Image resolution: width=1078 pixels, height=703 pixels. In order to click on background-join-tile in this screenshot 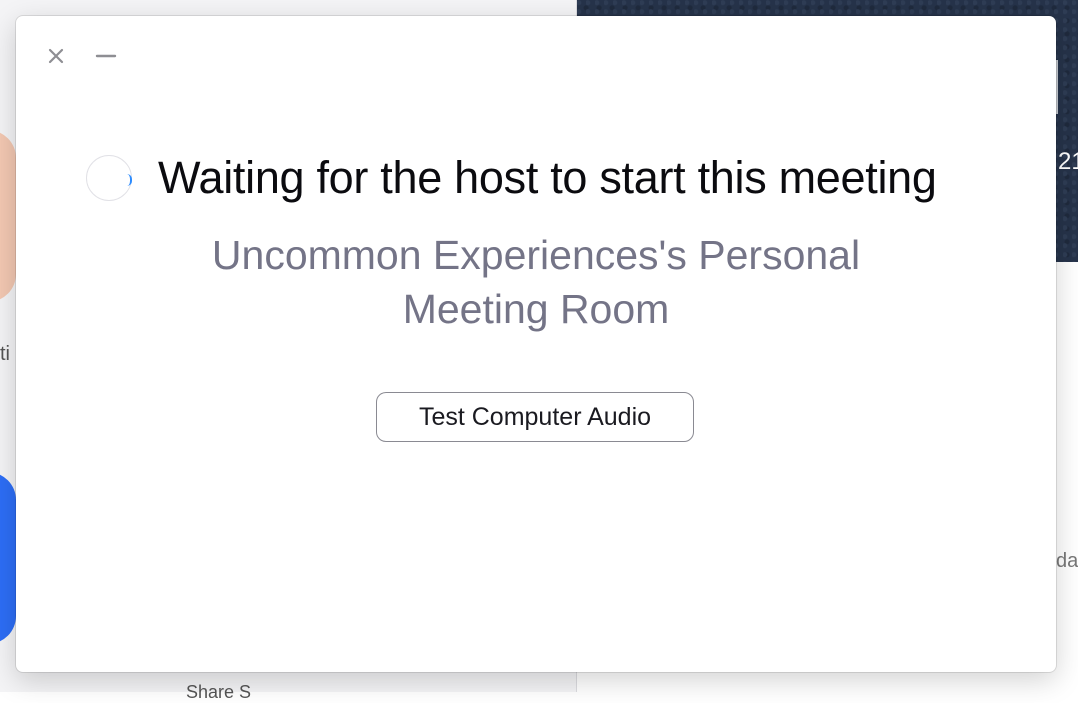, I will do `click(8, 558)`.